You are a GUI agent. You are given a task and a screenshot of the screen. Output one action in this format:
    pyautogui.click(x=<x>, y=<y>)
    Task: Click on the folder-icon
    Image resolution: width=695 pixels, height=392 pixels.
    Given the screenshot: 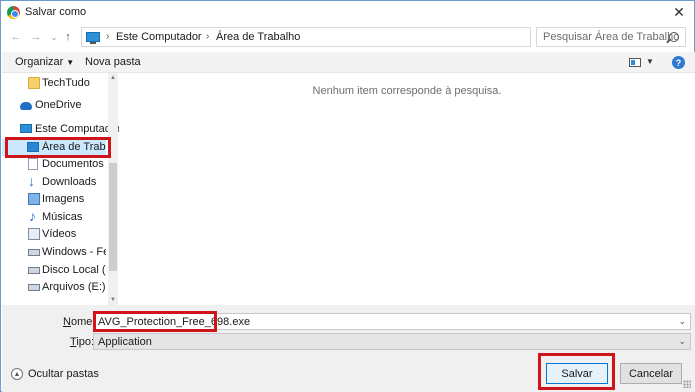 What is the action you would take?
    pyautogui.click(x=34, y=83)
    